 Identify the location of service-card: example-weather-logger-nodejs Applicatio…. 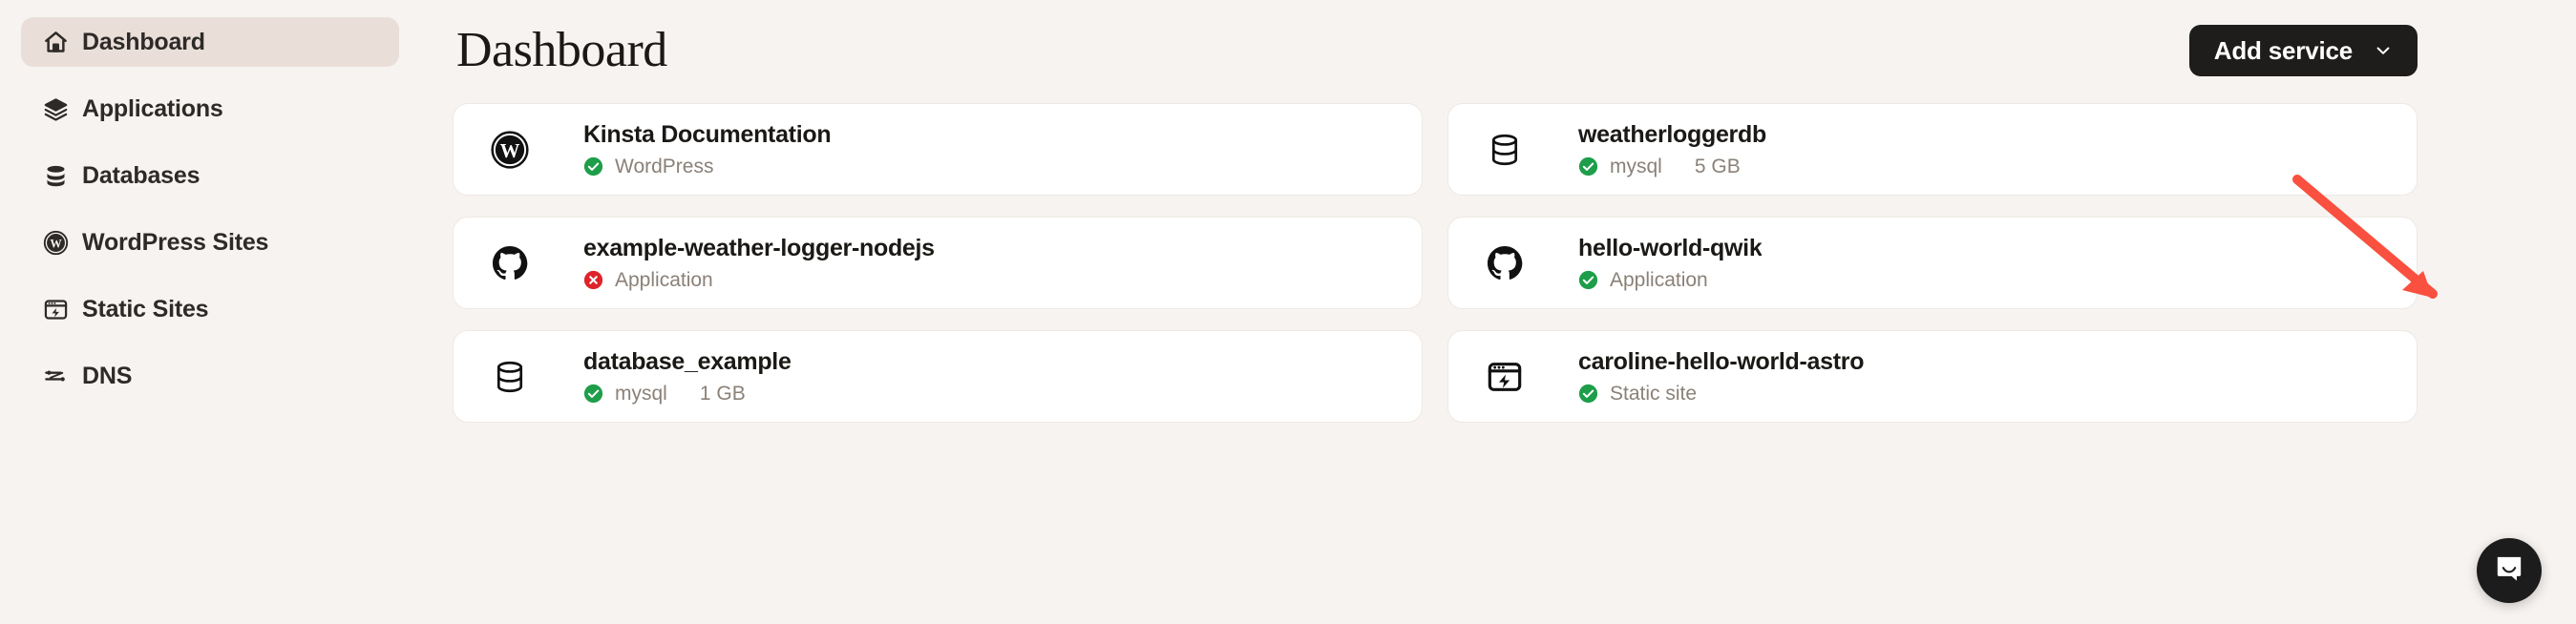
(938, 263).